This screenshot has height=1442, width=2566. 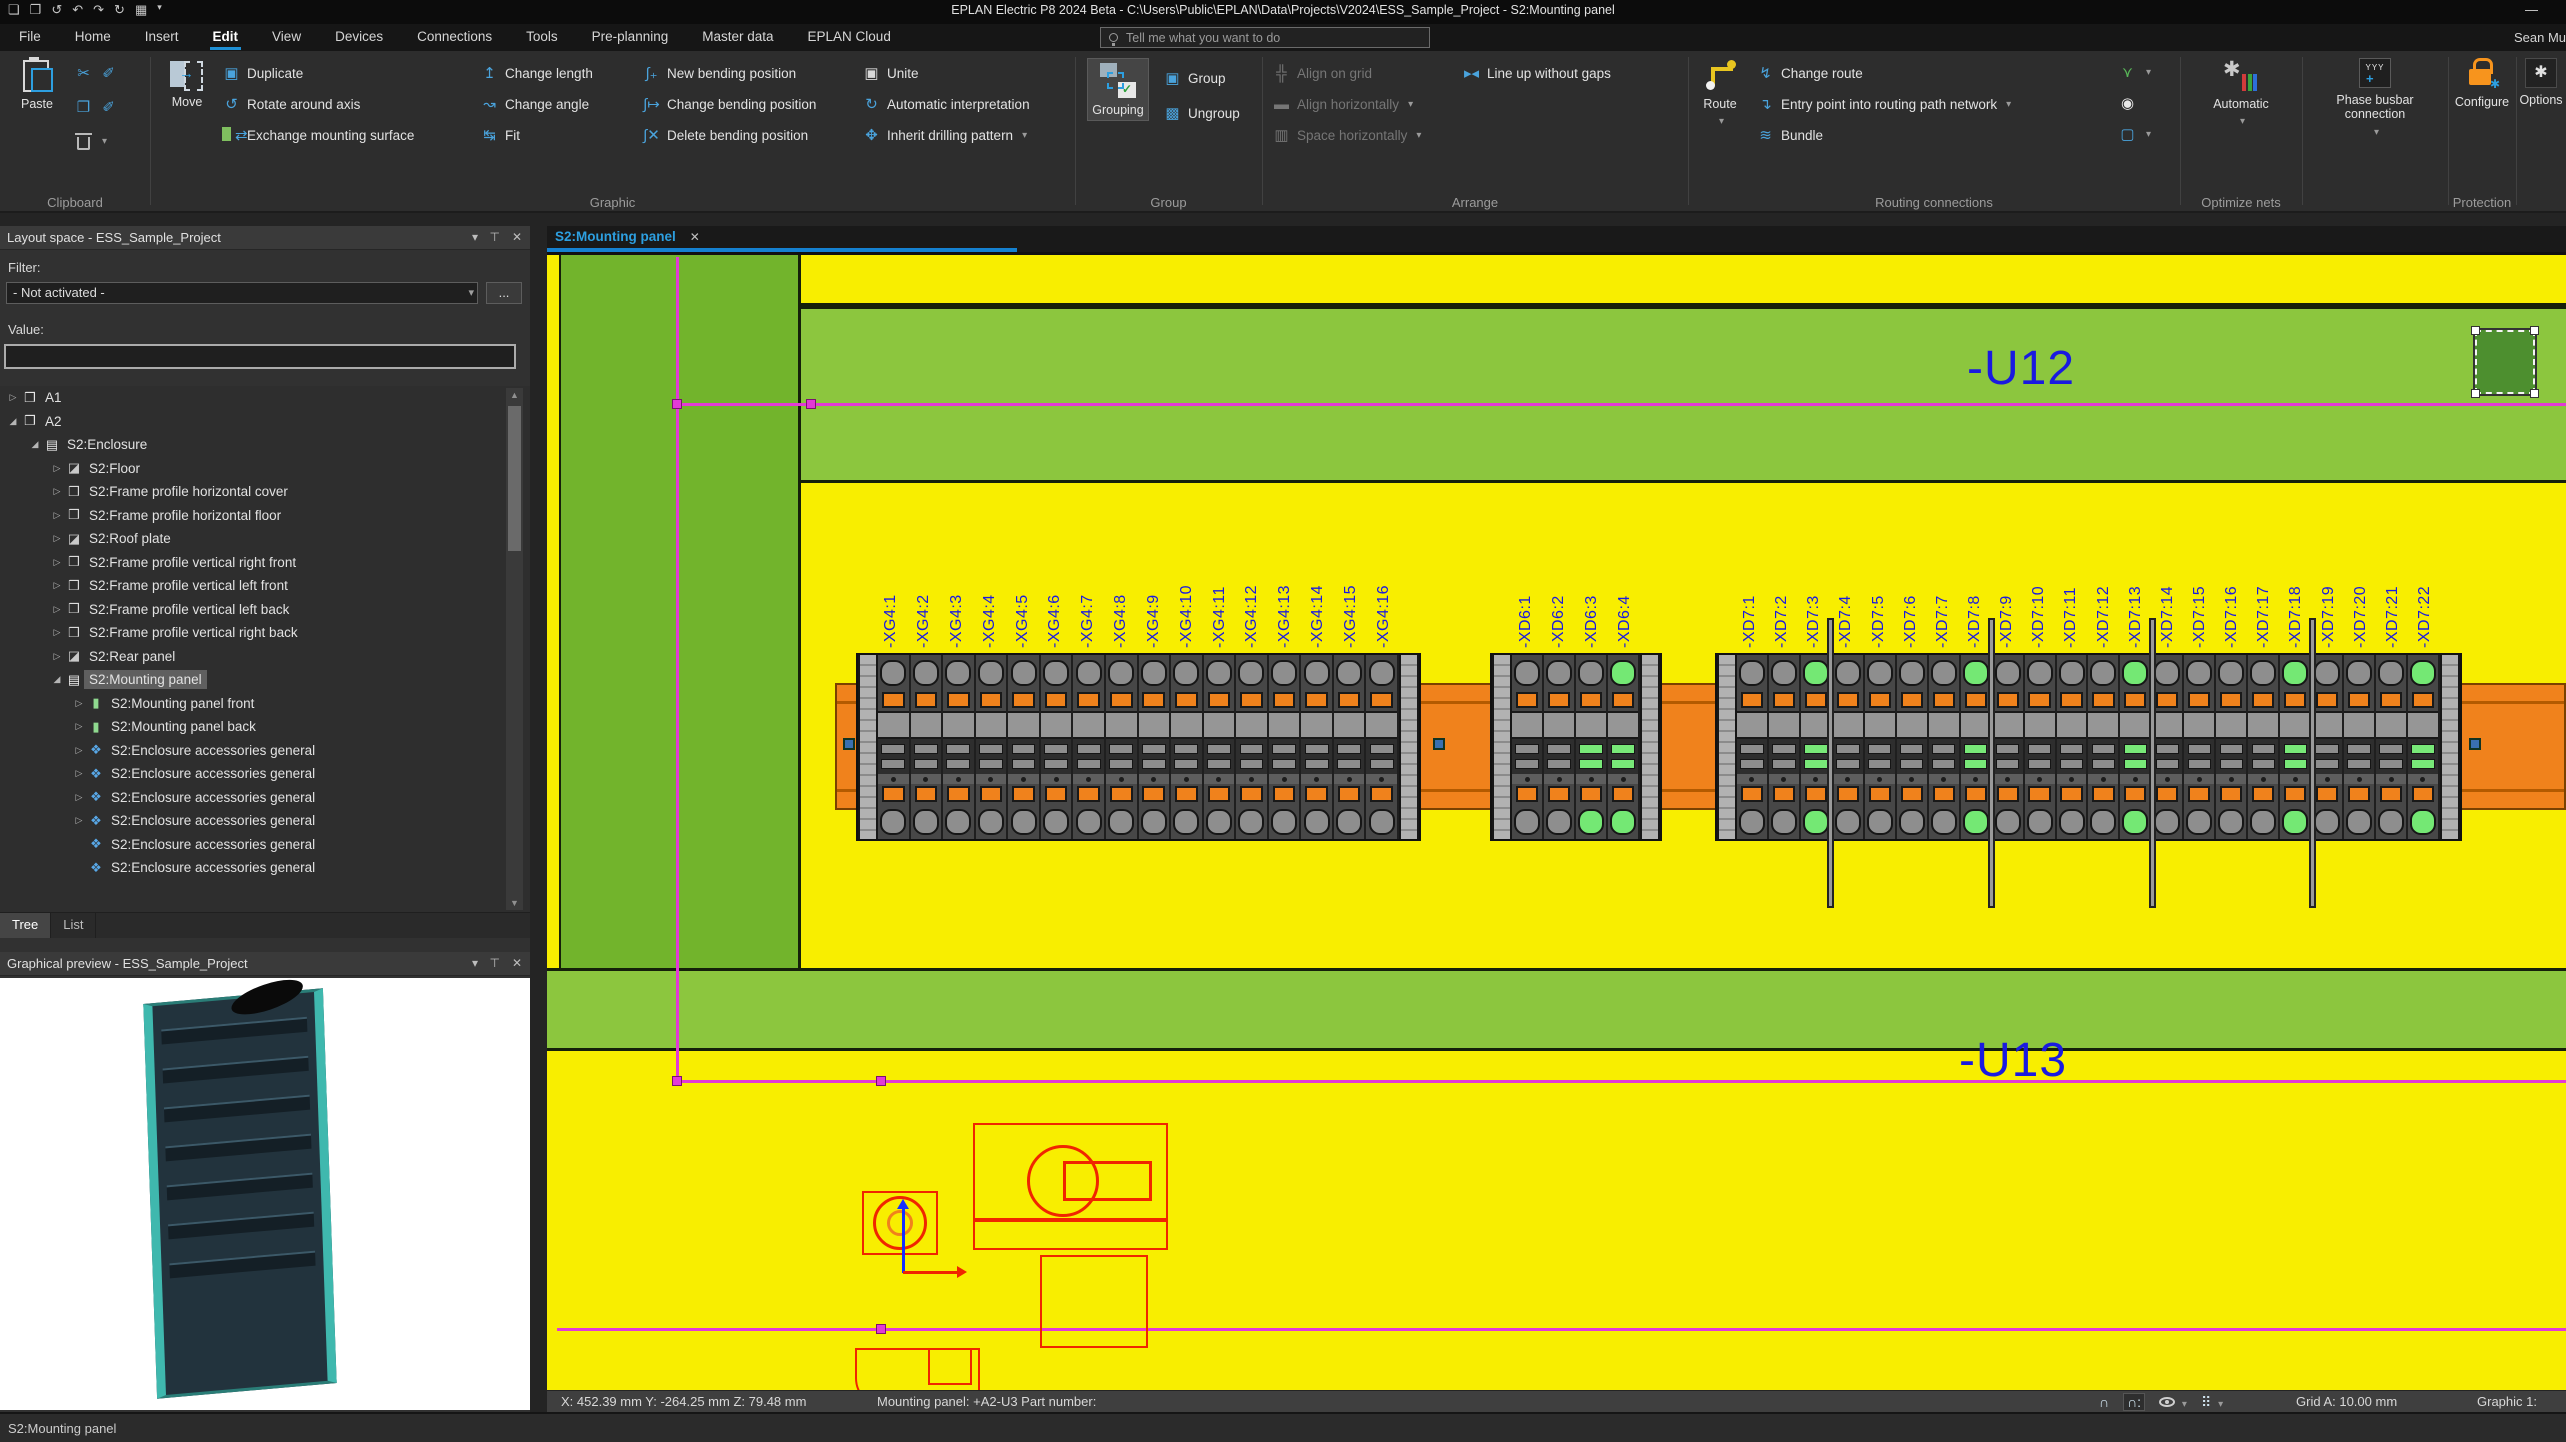 What do you see at coordinates (265, 492) in the screenshot?
I see `tree-item: ▷ ❒ S2:Frame profile horizontal cover` at bounding box center [265, 492].